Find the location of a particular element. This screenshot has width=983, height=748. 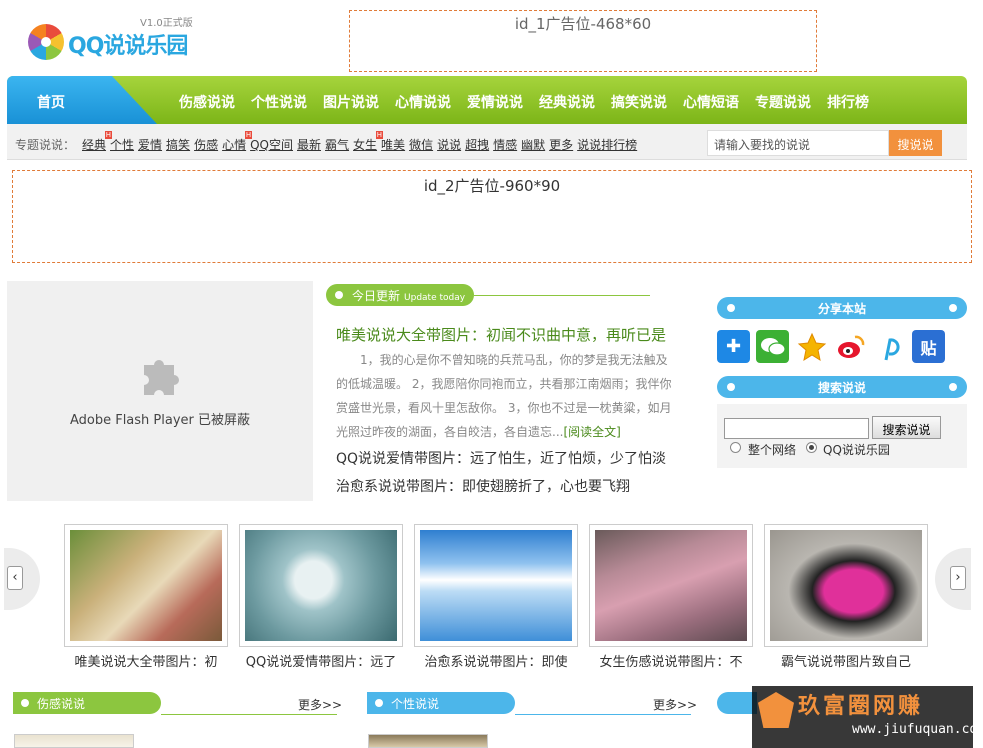

nav-home-label: 首页 is located at coordinates (51, 103).